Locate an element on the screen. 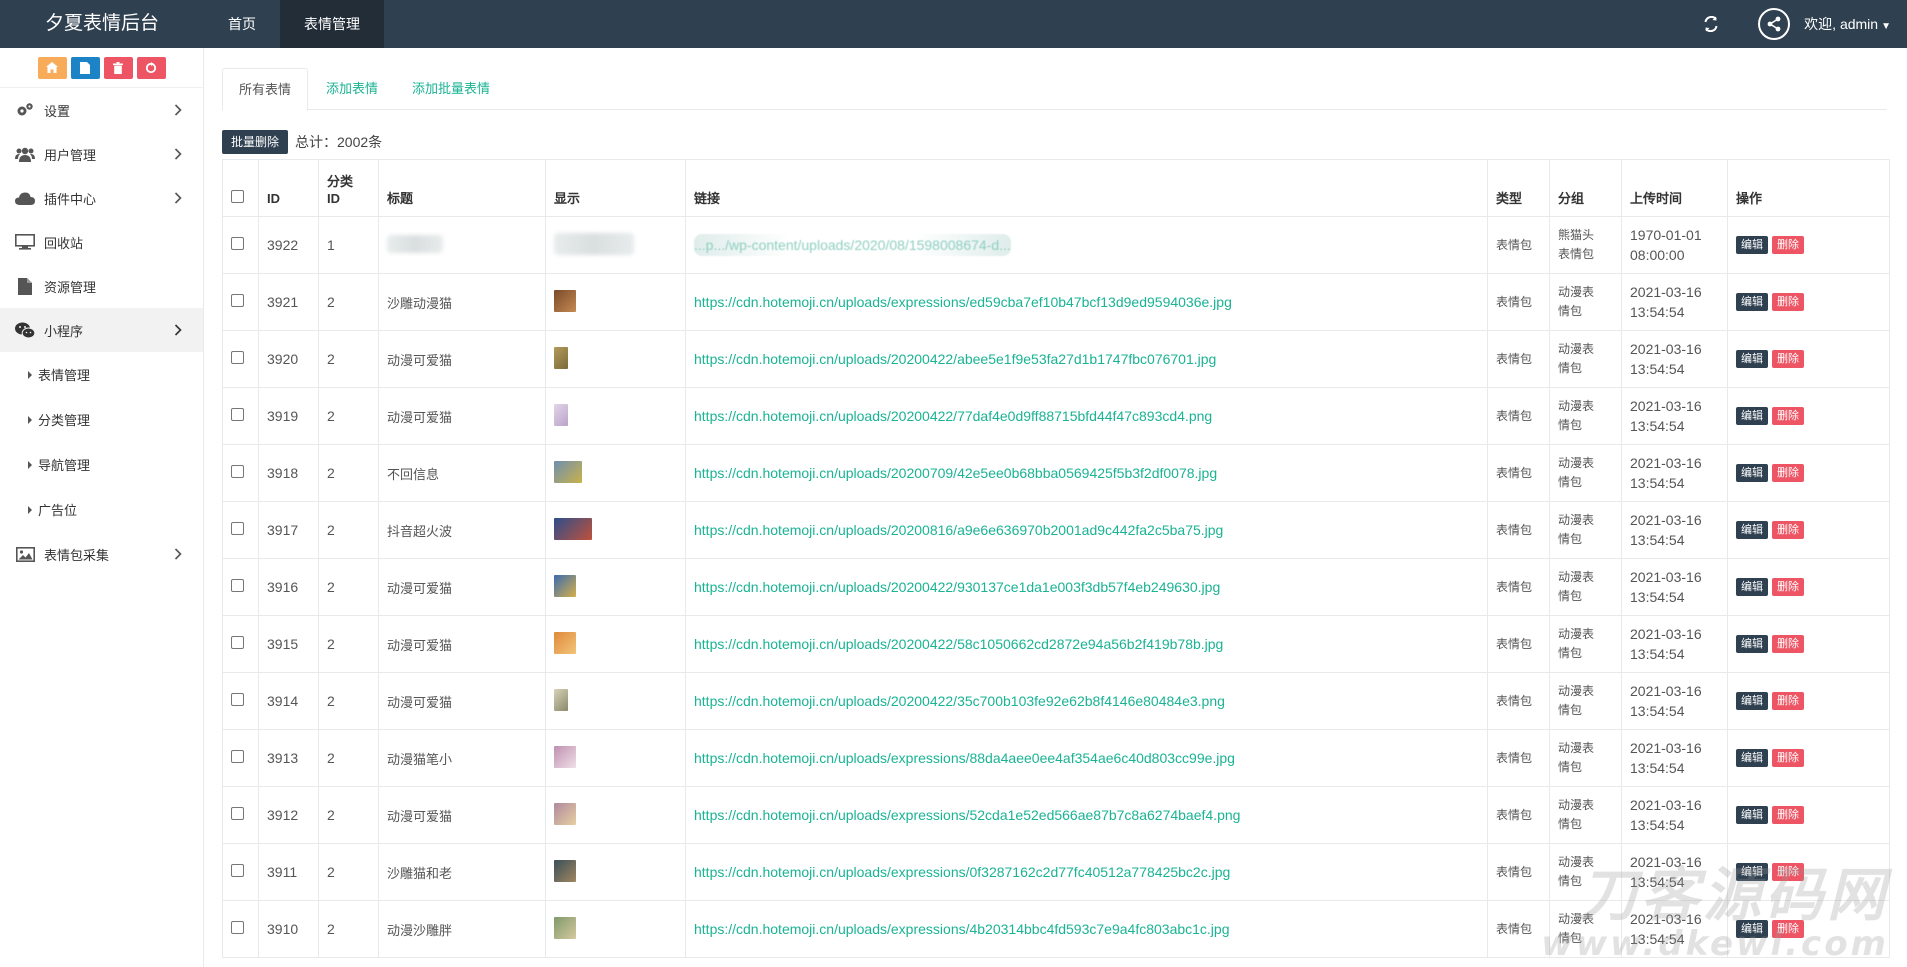 This screenshot has height=967, width=1907. header-upload-time: 上传时间 is located at coordinates (1674, 188).